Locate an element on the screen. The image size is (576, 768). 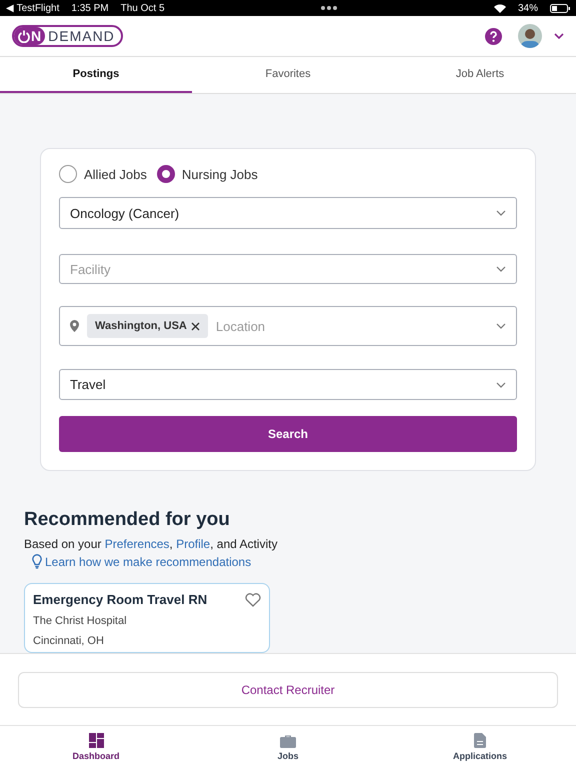
job-title: Emergency Room Travel RN is located at coordinates (120, 599).